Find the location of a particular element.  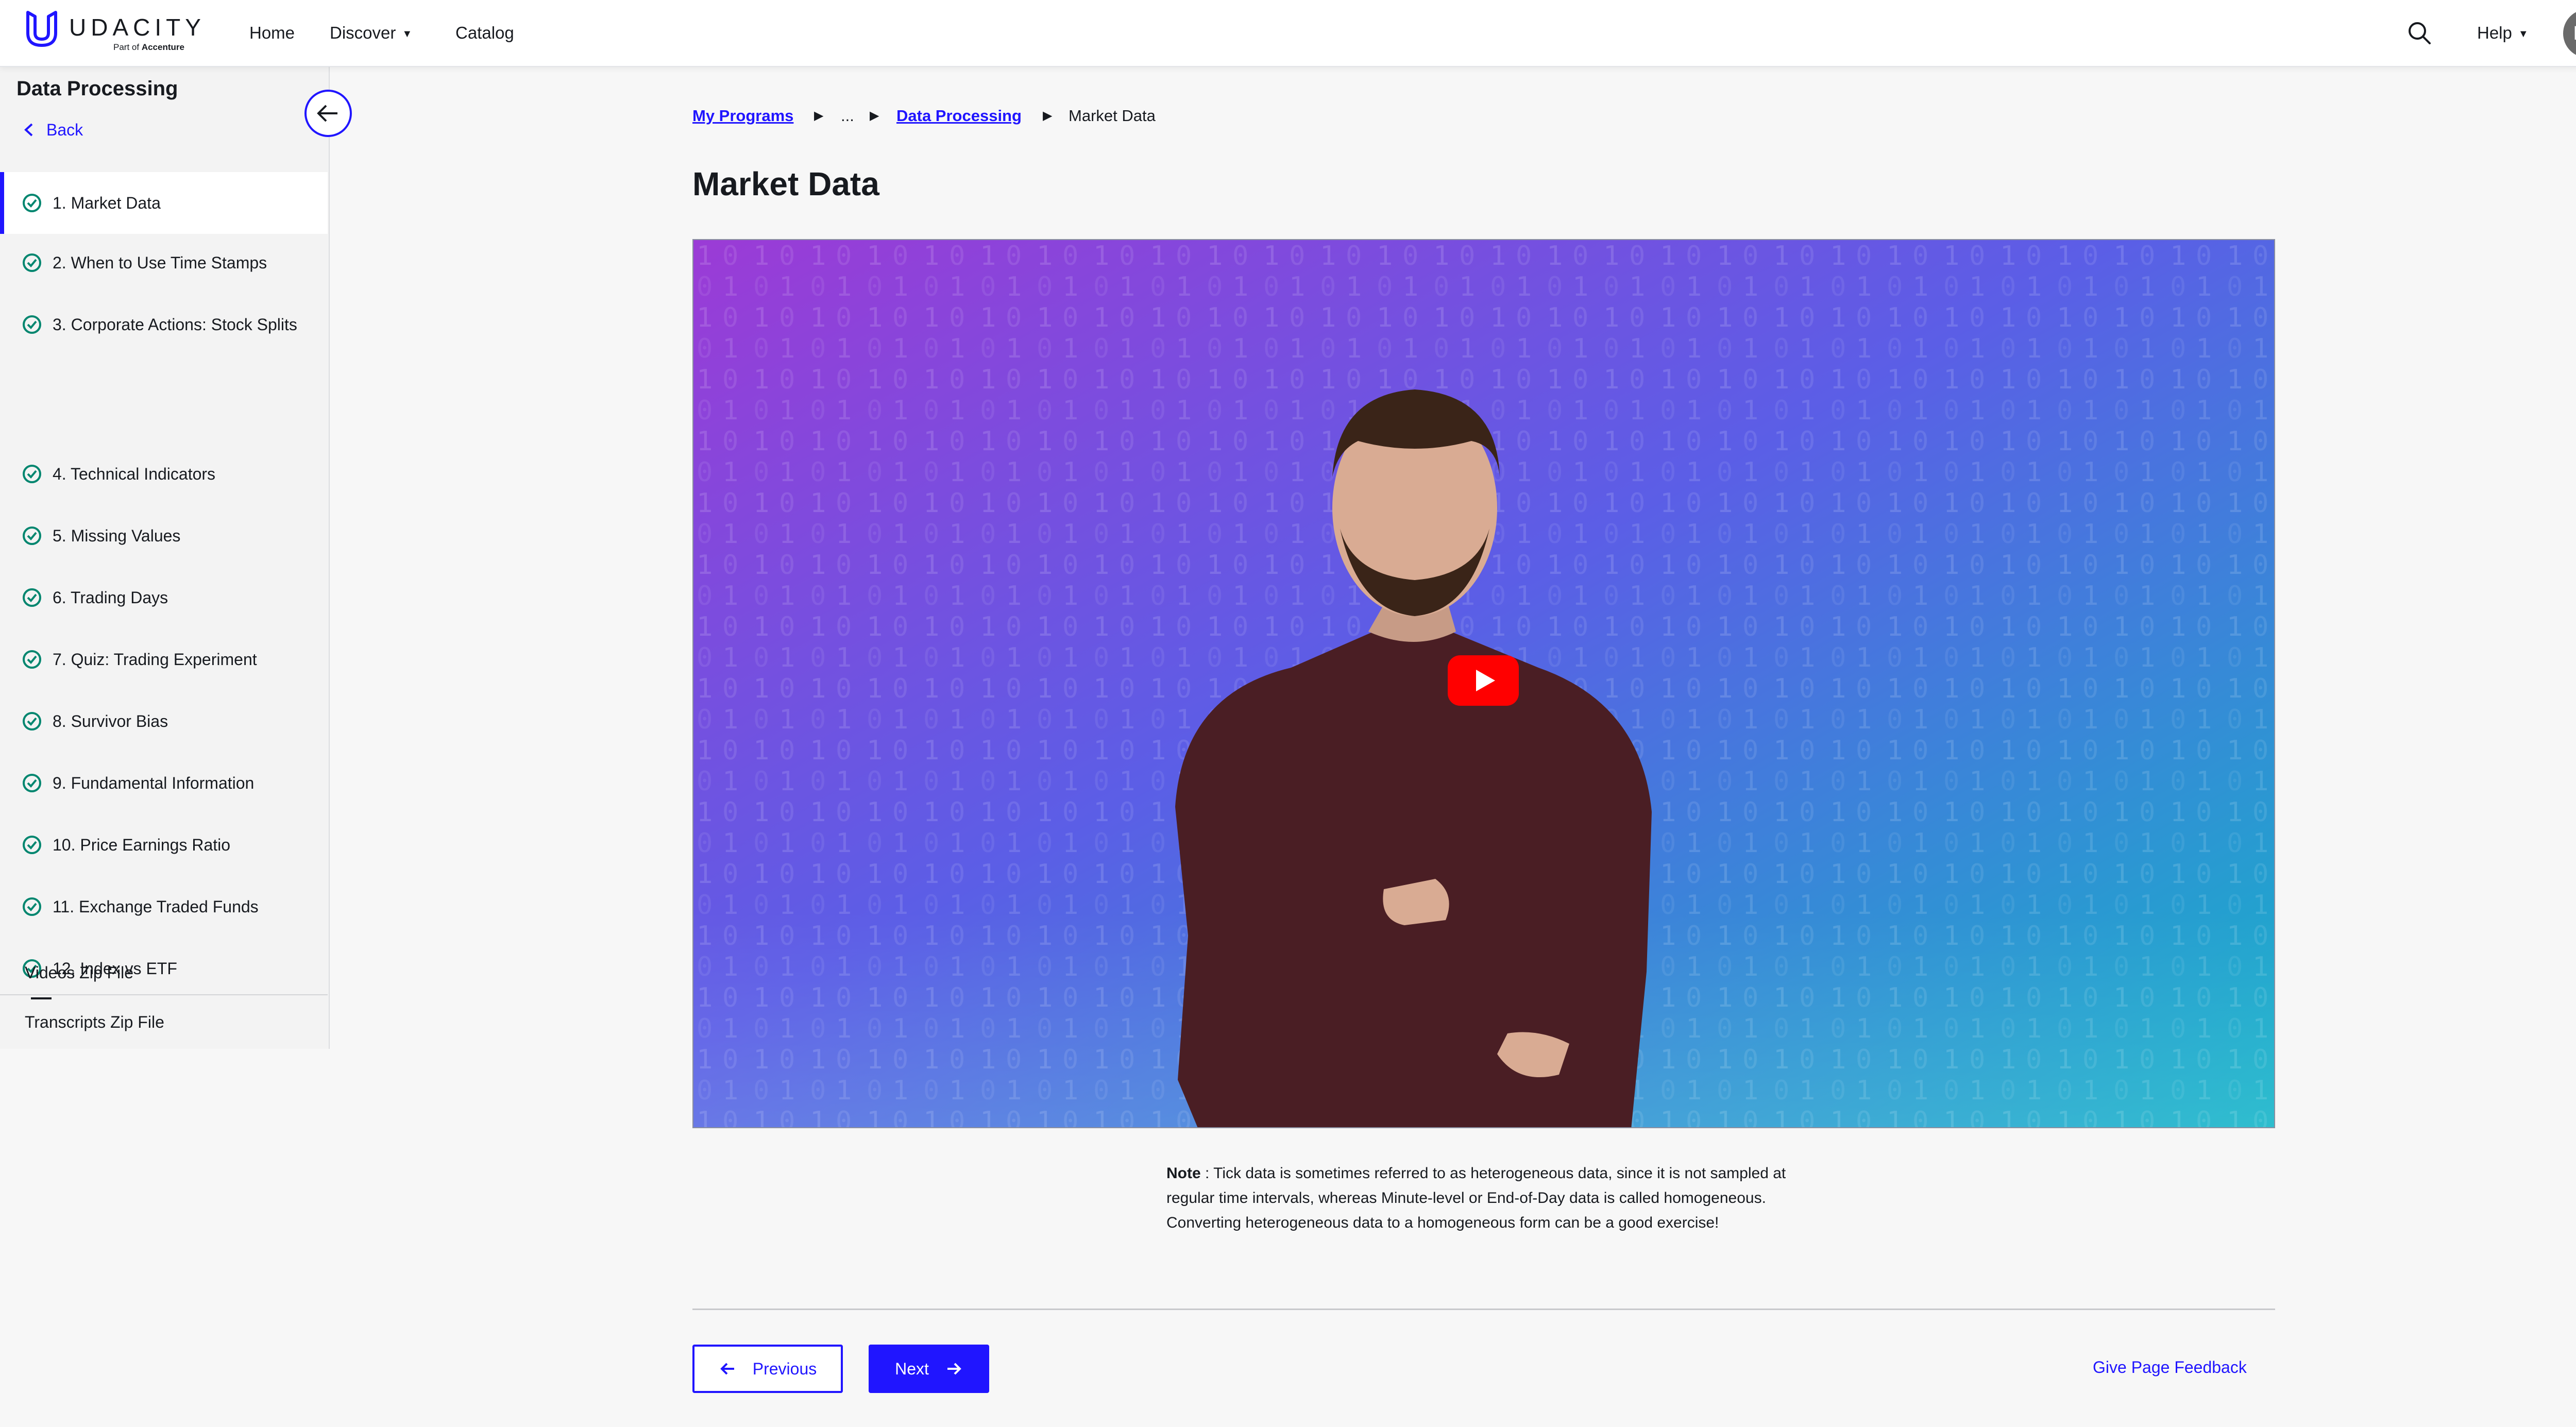

next-button-label: Next is located at coordinates (912, 1368).